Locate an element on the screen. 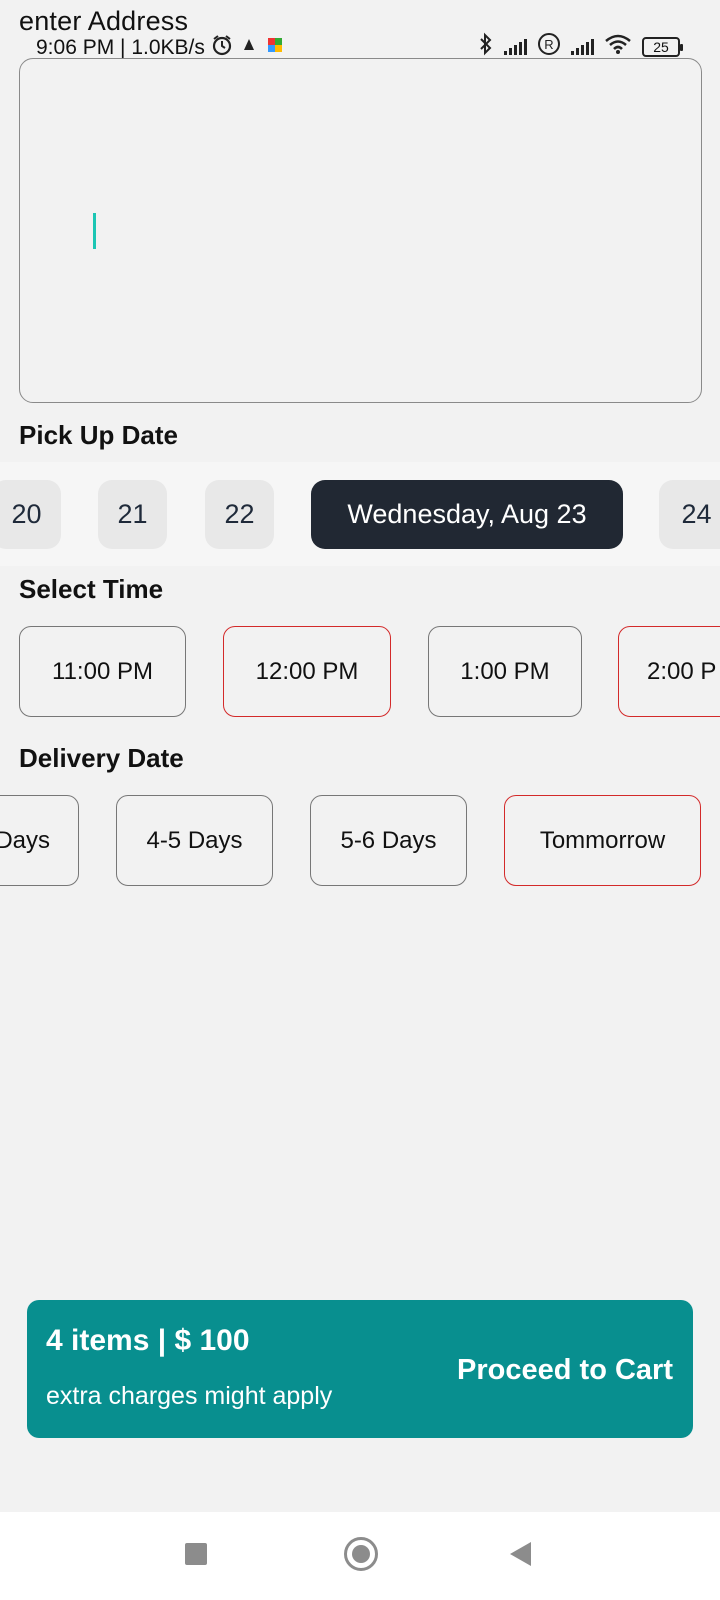 Image resolution: width=720 pixels, height=1600 pixels. select-time-title: Select Time is located at coordinates (91, 589).